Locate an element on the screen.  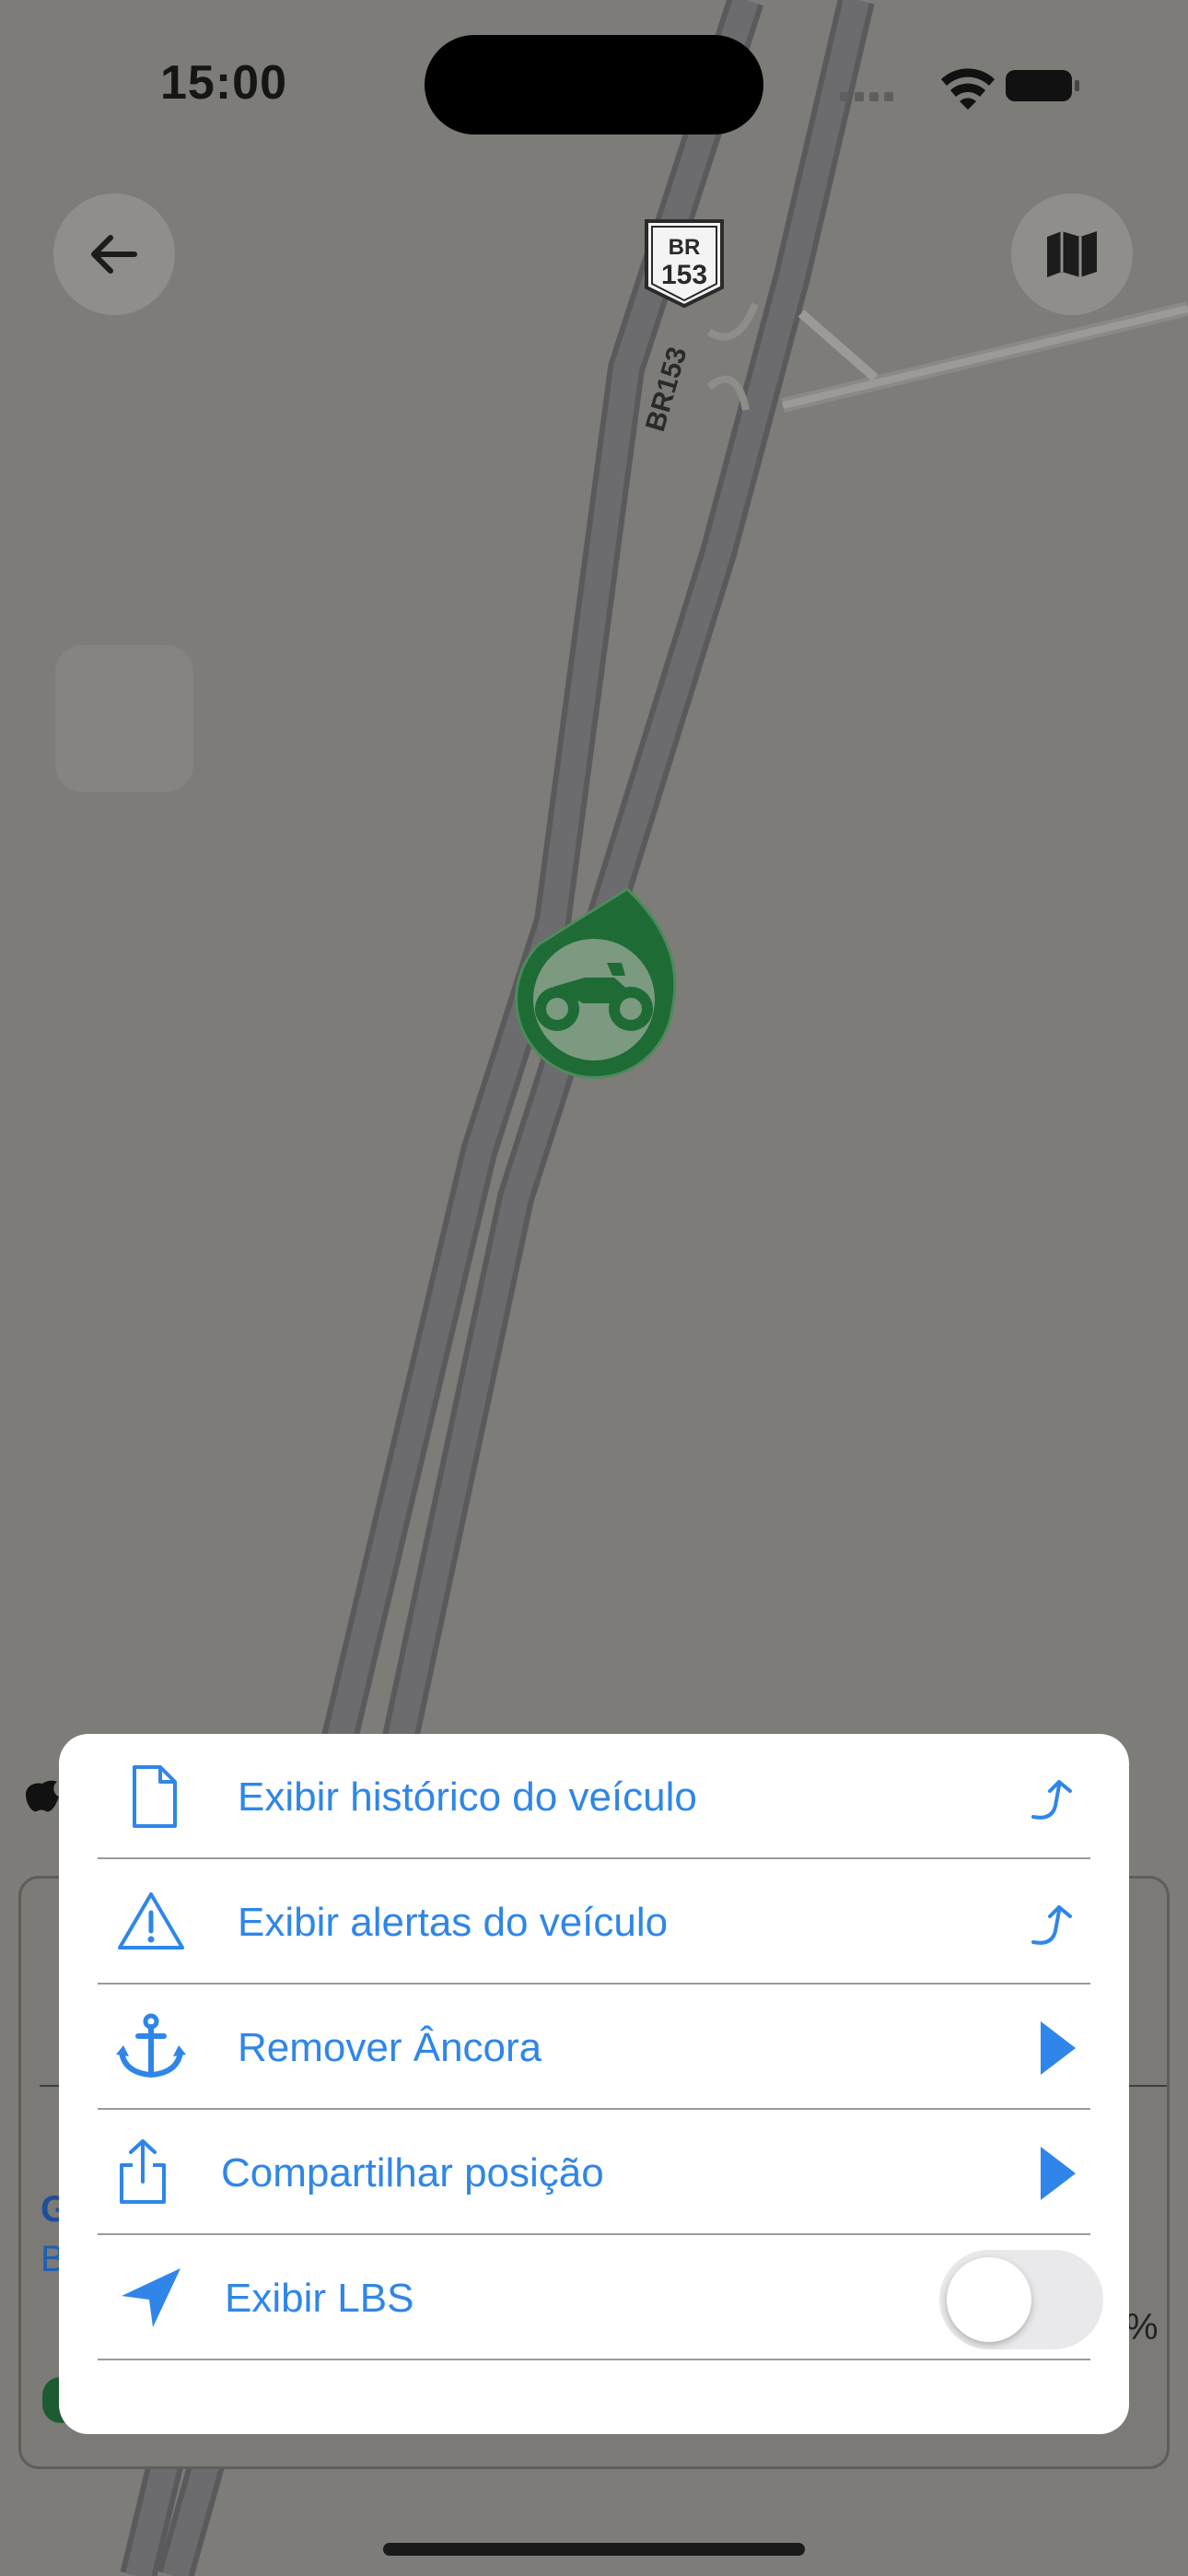
shield-number-text: 153 is located at coordinates (684, 275).